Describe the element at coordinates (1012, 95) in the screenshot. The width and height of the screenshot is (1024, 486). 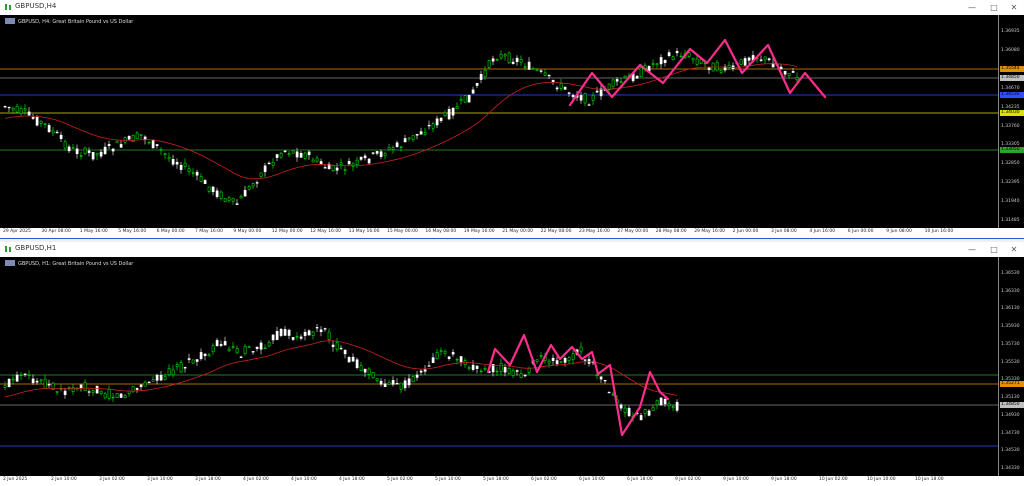
I see `price-level-tag: 1.34530` at that location.